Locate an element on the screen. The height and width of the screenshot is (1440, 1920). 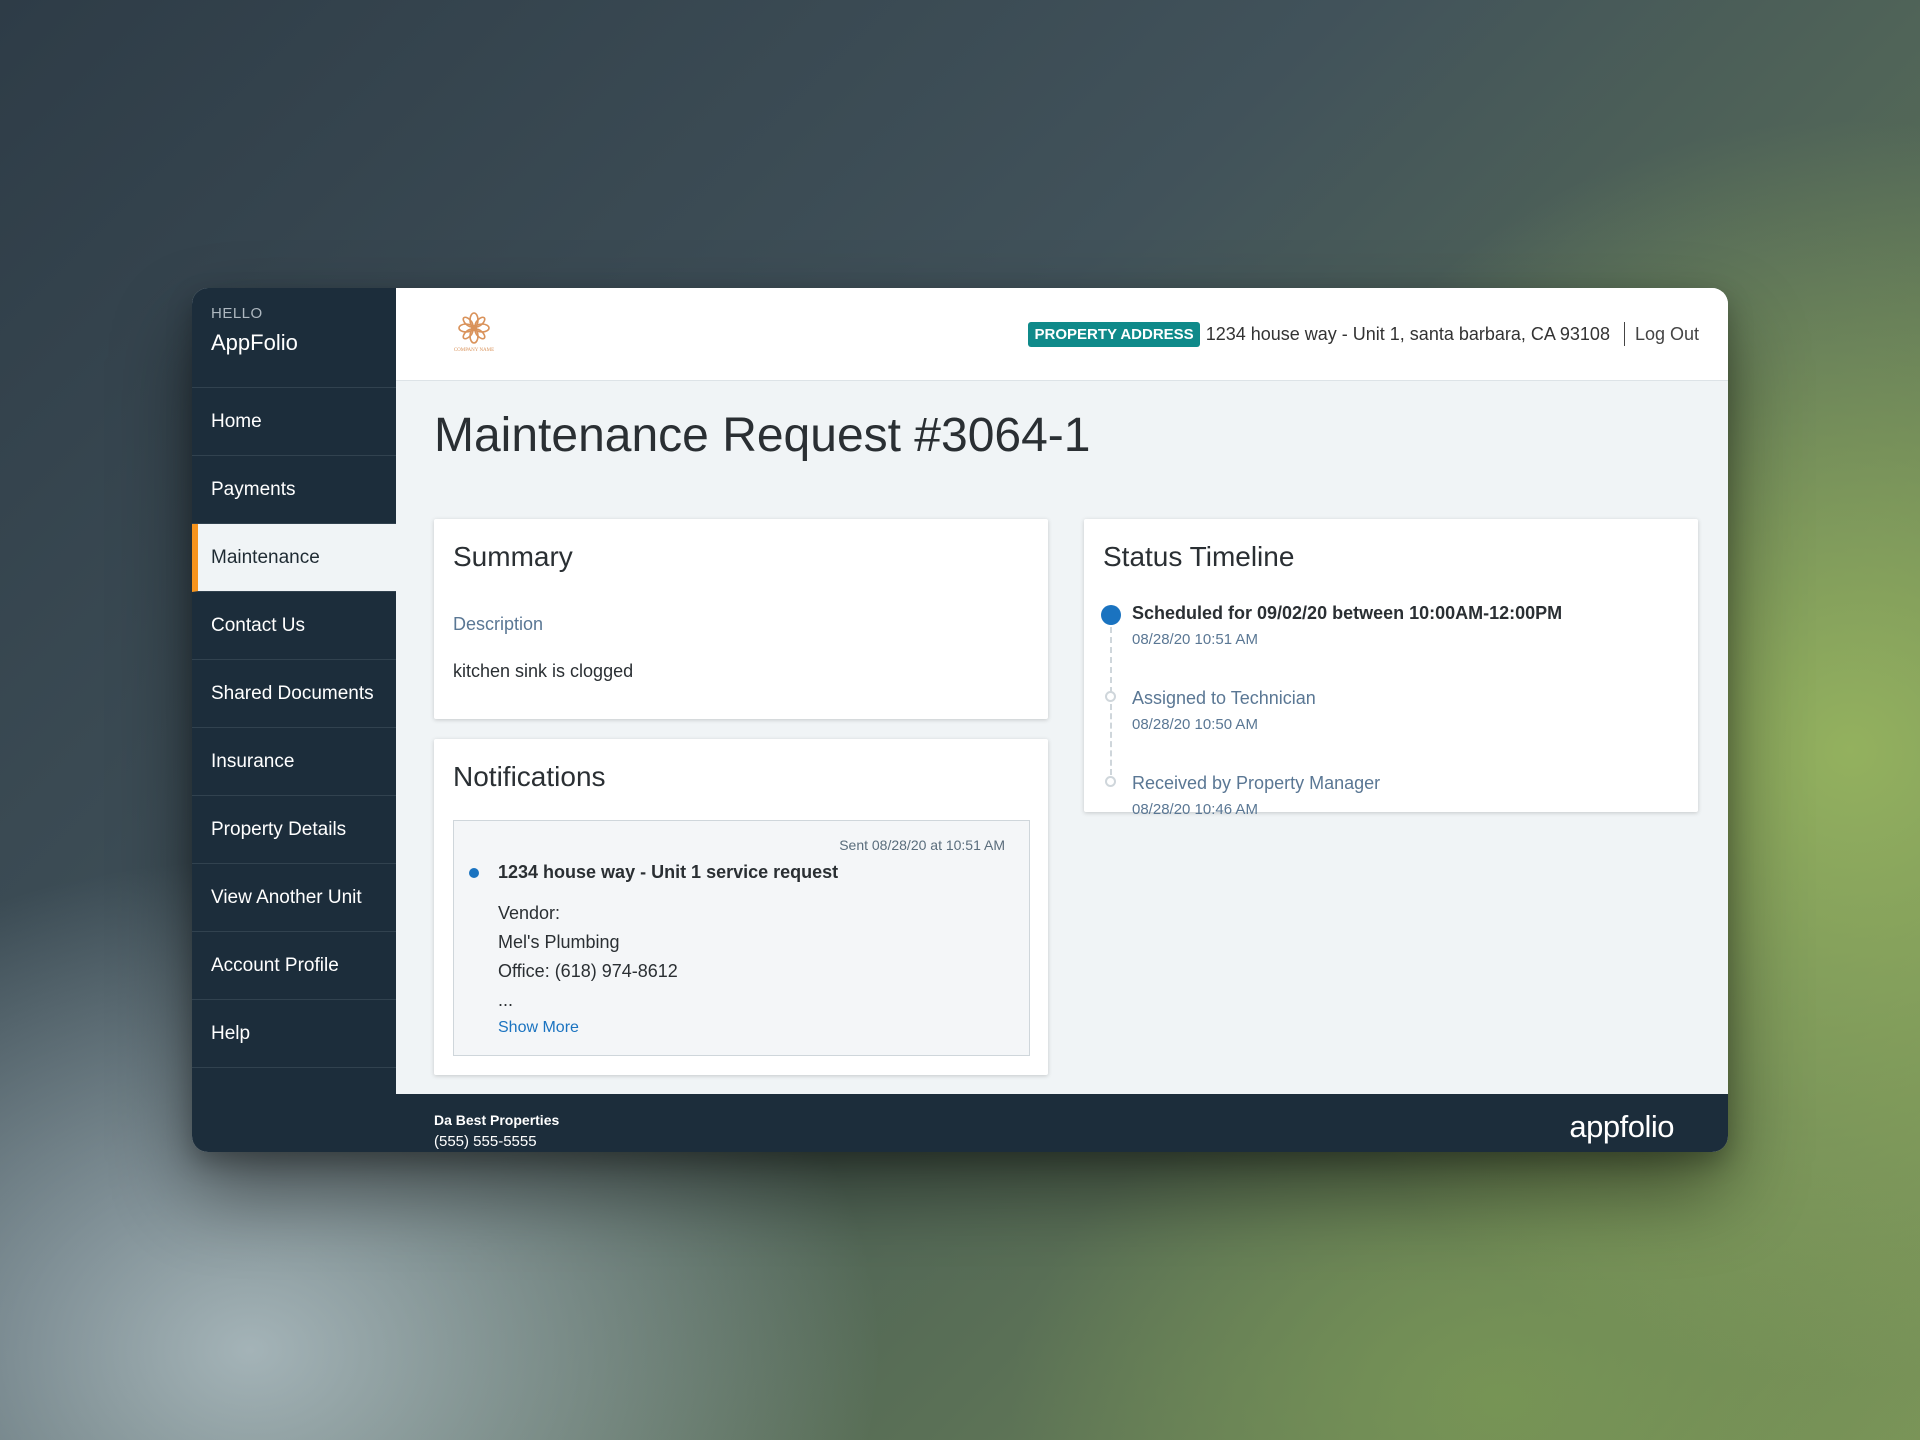
timeline-entry-time: 08/28/20 10:51 AM is located at coordinates (1347, 639).